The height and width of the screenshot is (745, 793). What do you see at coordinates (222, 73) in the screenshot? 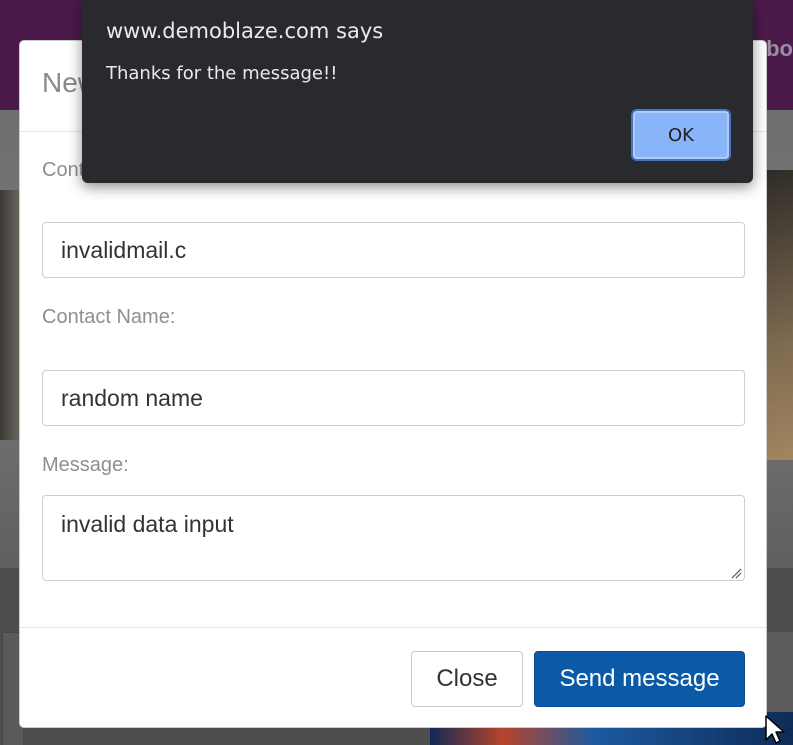
I see `alert-message: Thanks for the message!!` at bounding box center [222, 73].